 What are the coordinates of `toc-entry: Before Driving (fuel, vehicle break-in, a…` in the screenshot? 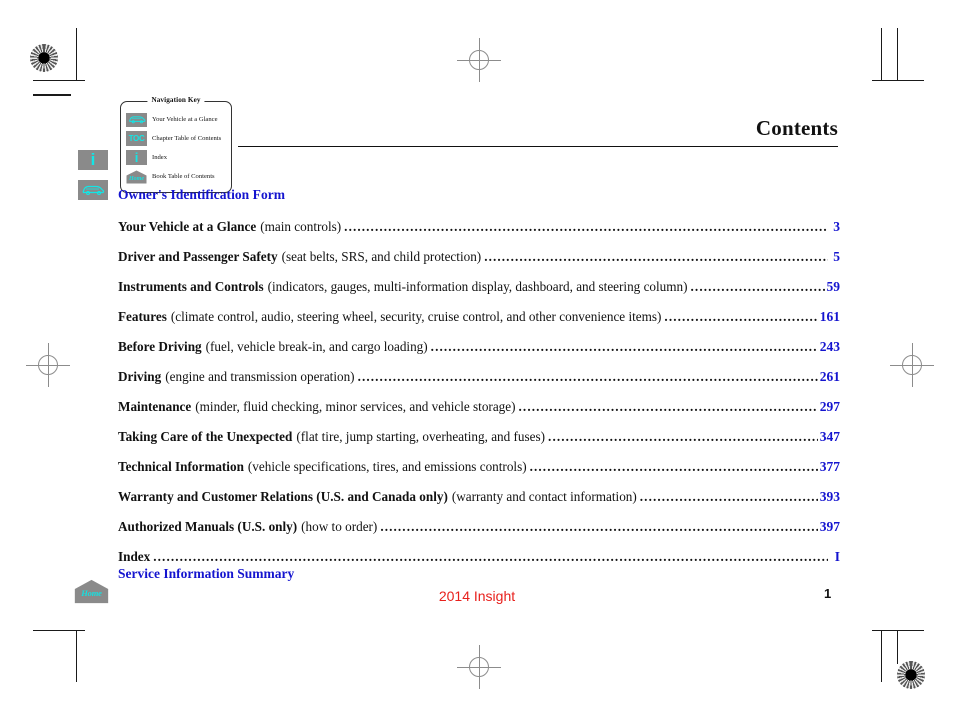 It's located at (479, 347).